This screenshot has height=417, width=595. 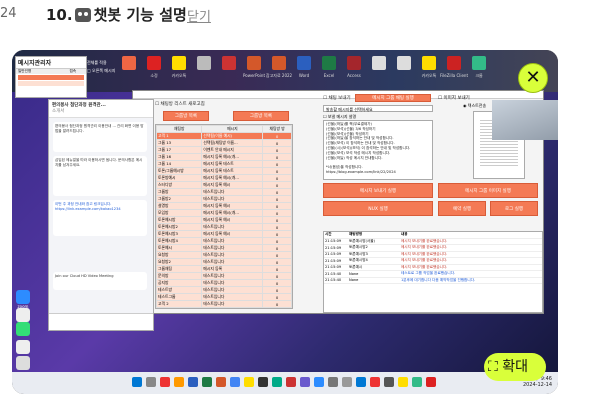 What do you see at coordinates (514, 208) in the screenshot?
I see `log-run-button: 로그 실행` at bounding box center [514, 208].